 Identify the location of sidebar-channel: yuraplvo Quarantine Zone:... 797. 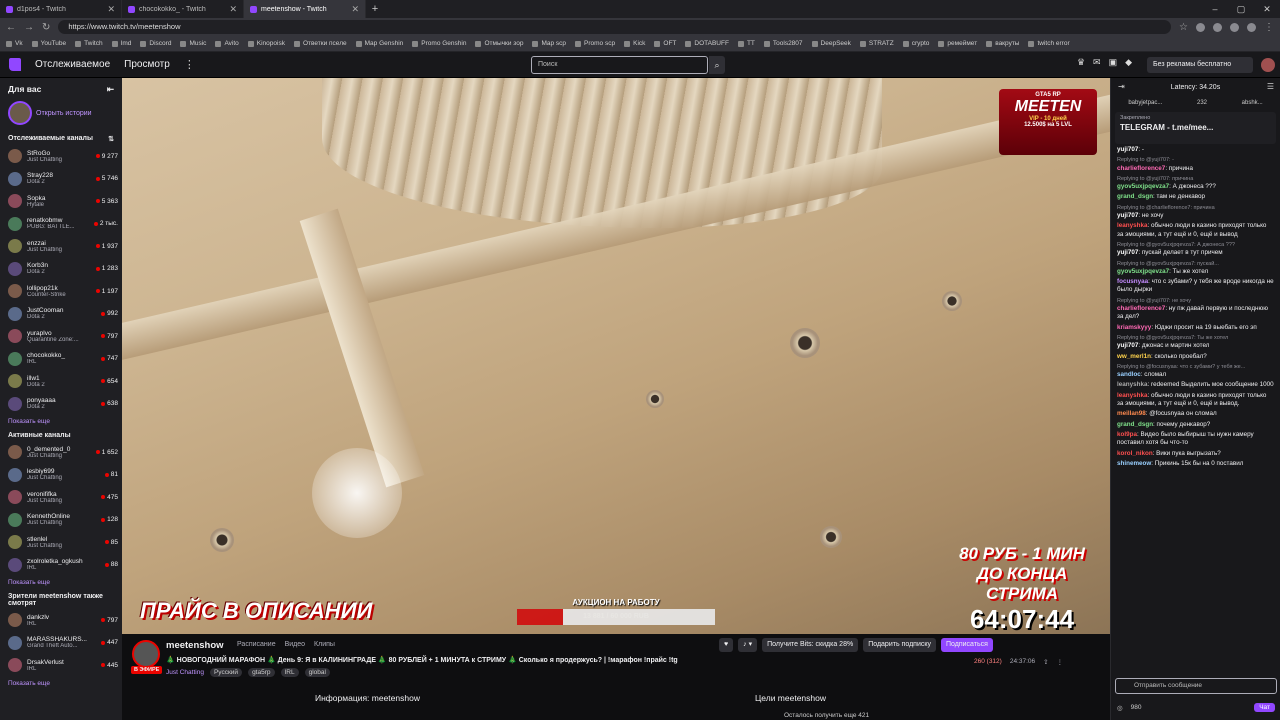
(61, 336).